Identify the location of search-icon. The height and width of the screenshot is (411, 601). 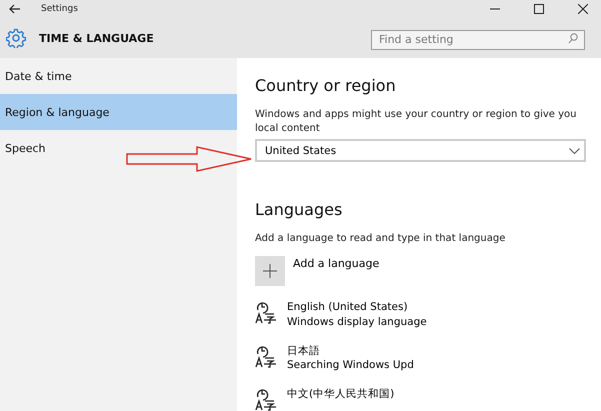
(573, 38).